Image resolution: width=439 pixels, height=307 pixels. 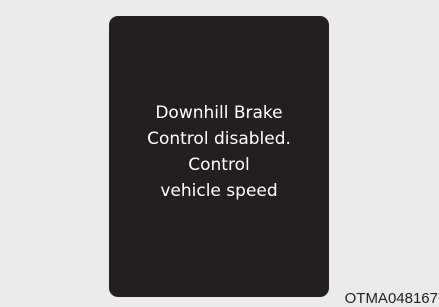 I want to click on message-line-4: vehicle speed, so click(x=219, y=190).